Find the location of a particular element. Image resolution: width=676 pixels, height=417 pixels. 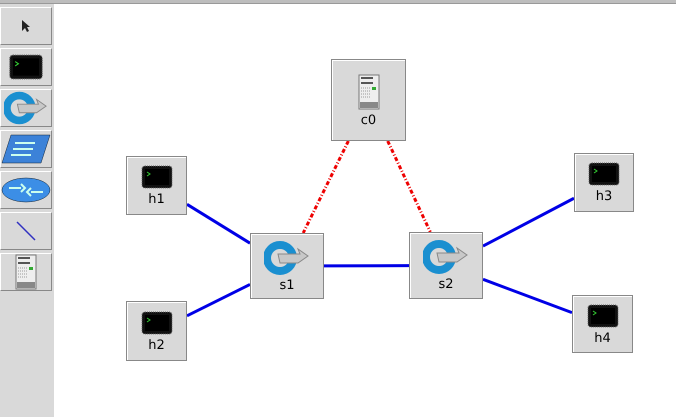

host-node: h3 is located at coordinates (604, 182).